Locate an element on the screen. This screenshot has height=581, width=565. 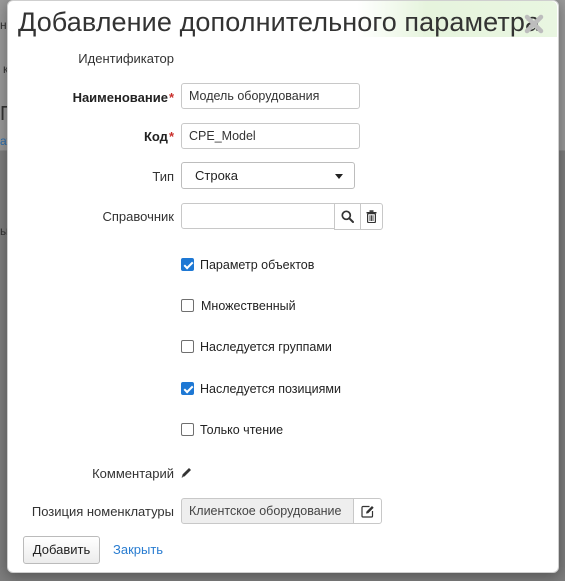
reference-input is located at coordinates (258, 216).